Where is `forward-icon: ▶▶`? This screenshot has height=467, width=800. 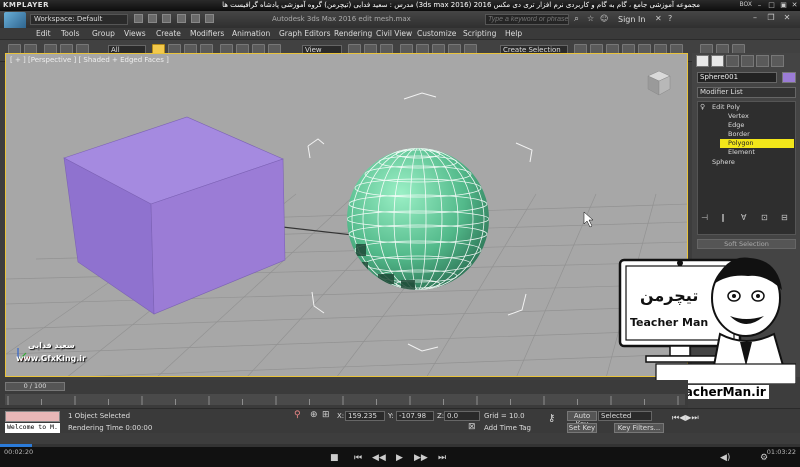 forward-icon: ▶▶ is located at coordinates (421, 458).